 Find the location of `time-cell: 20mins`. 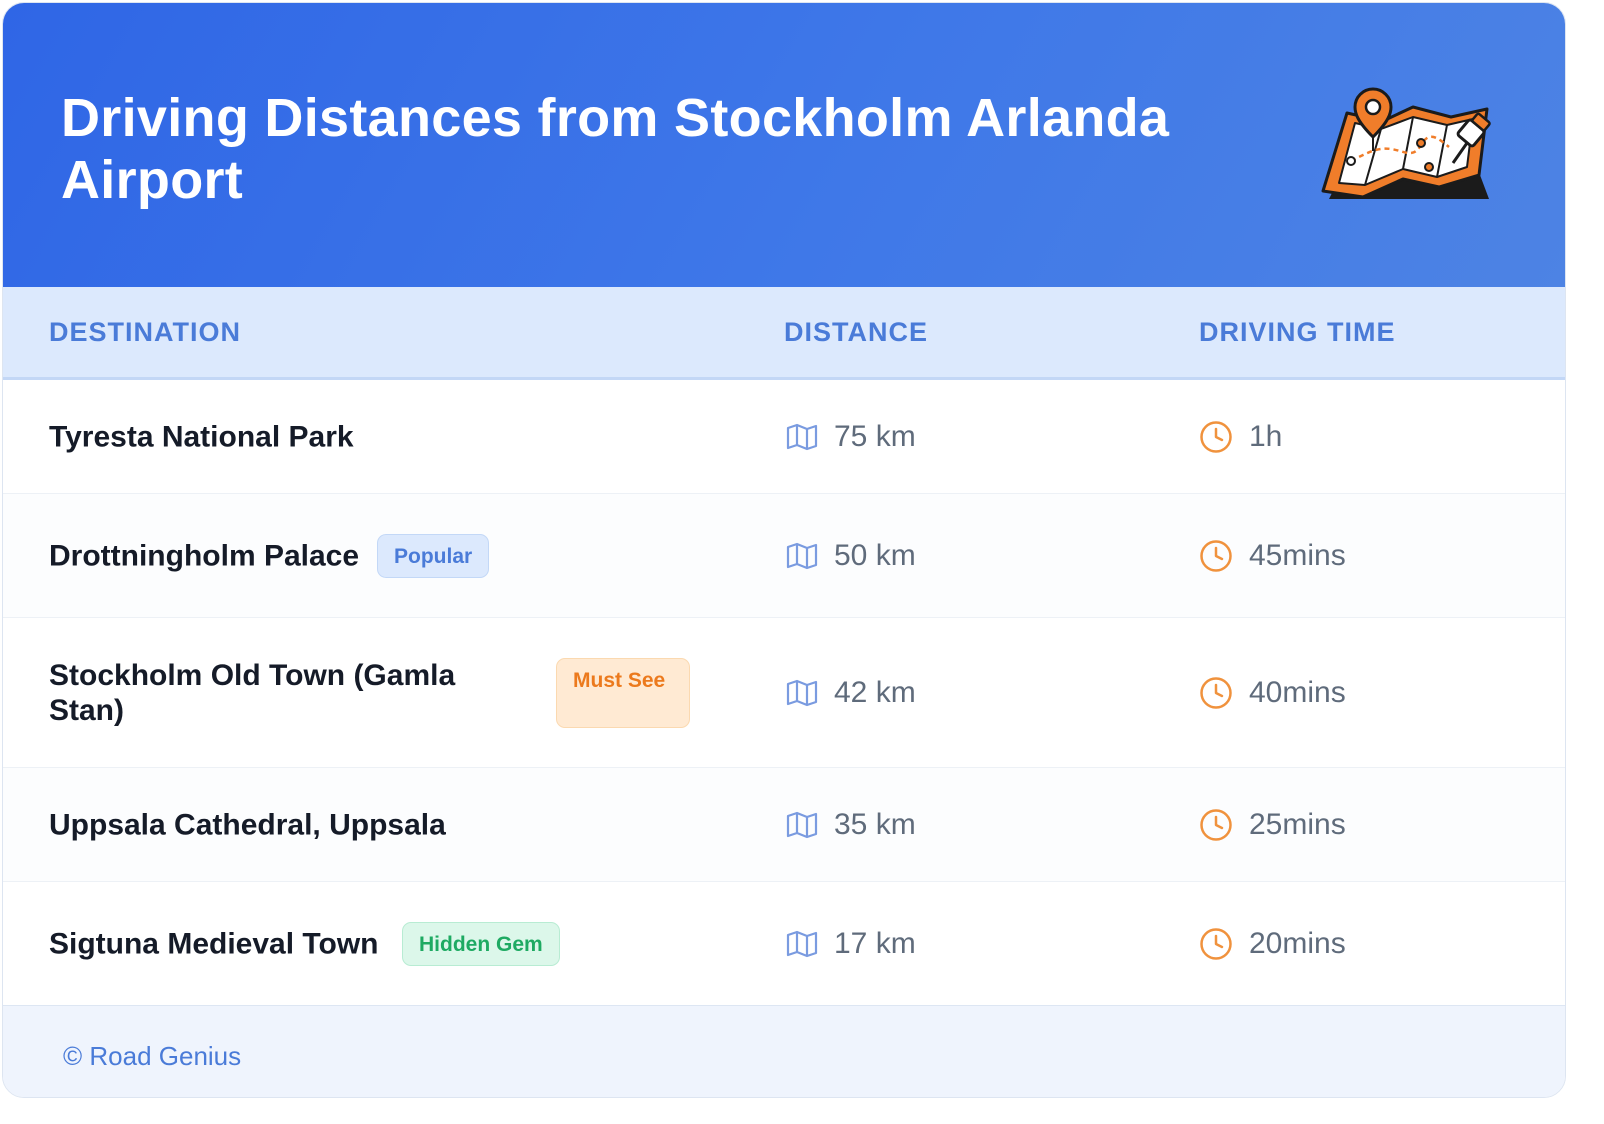

time-cell: 20mins is located at coordinates (1272, 944).